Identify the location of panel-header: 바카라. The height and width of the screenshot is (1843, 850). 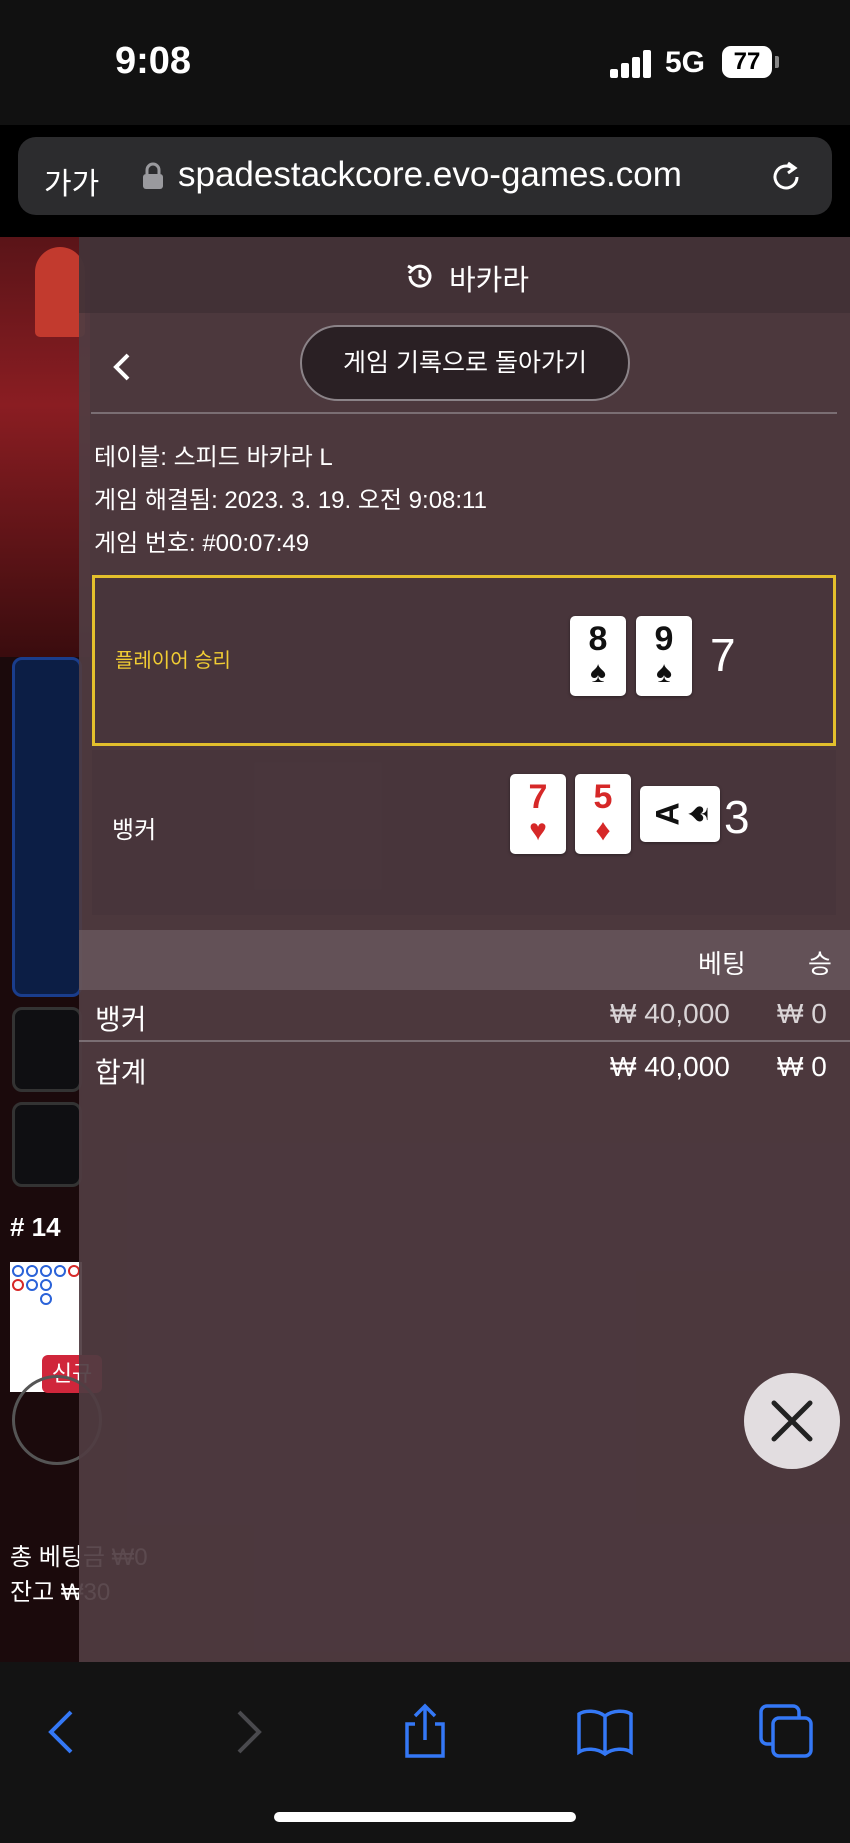
(464, 275).